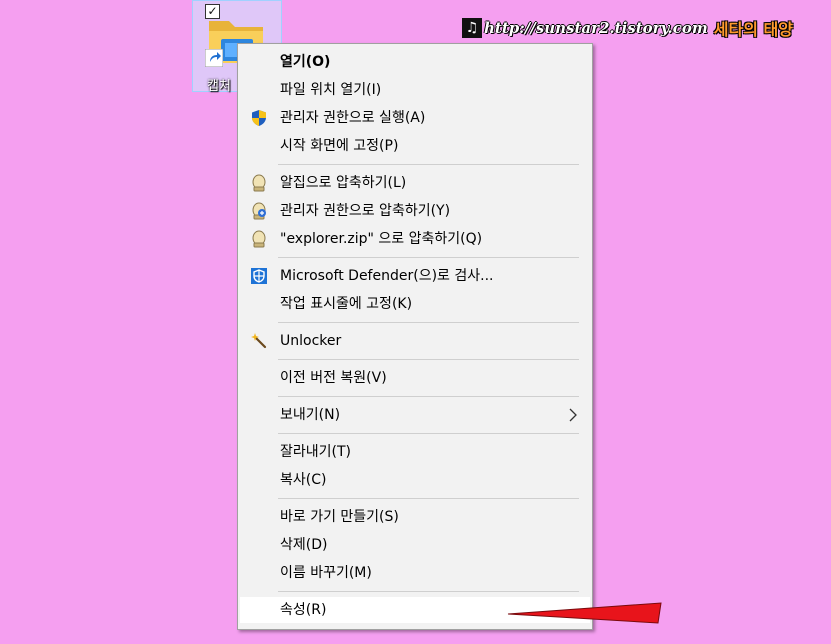 The image size is (831, 644). Describe the element at coordinates (415, 545) in the screenshot. I see `menu-item-delete: 삭제(D)` at that location.